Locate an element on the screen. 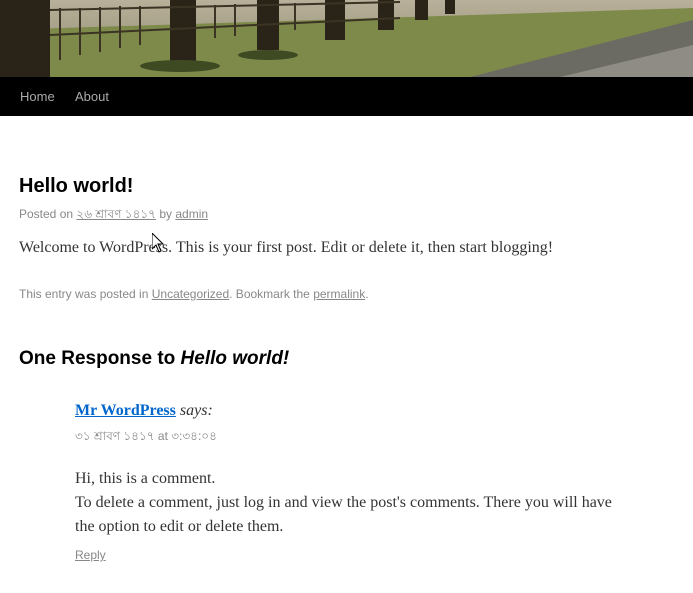 Image resolution: width=693 pixels, height=593 pixels. comment-datetime: ৩১ শ্রাবণ ১৪১৭ at ৩:৩৪:০৪ is located at coordinates (146, 438).